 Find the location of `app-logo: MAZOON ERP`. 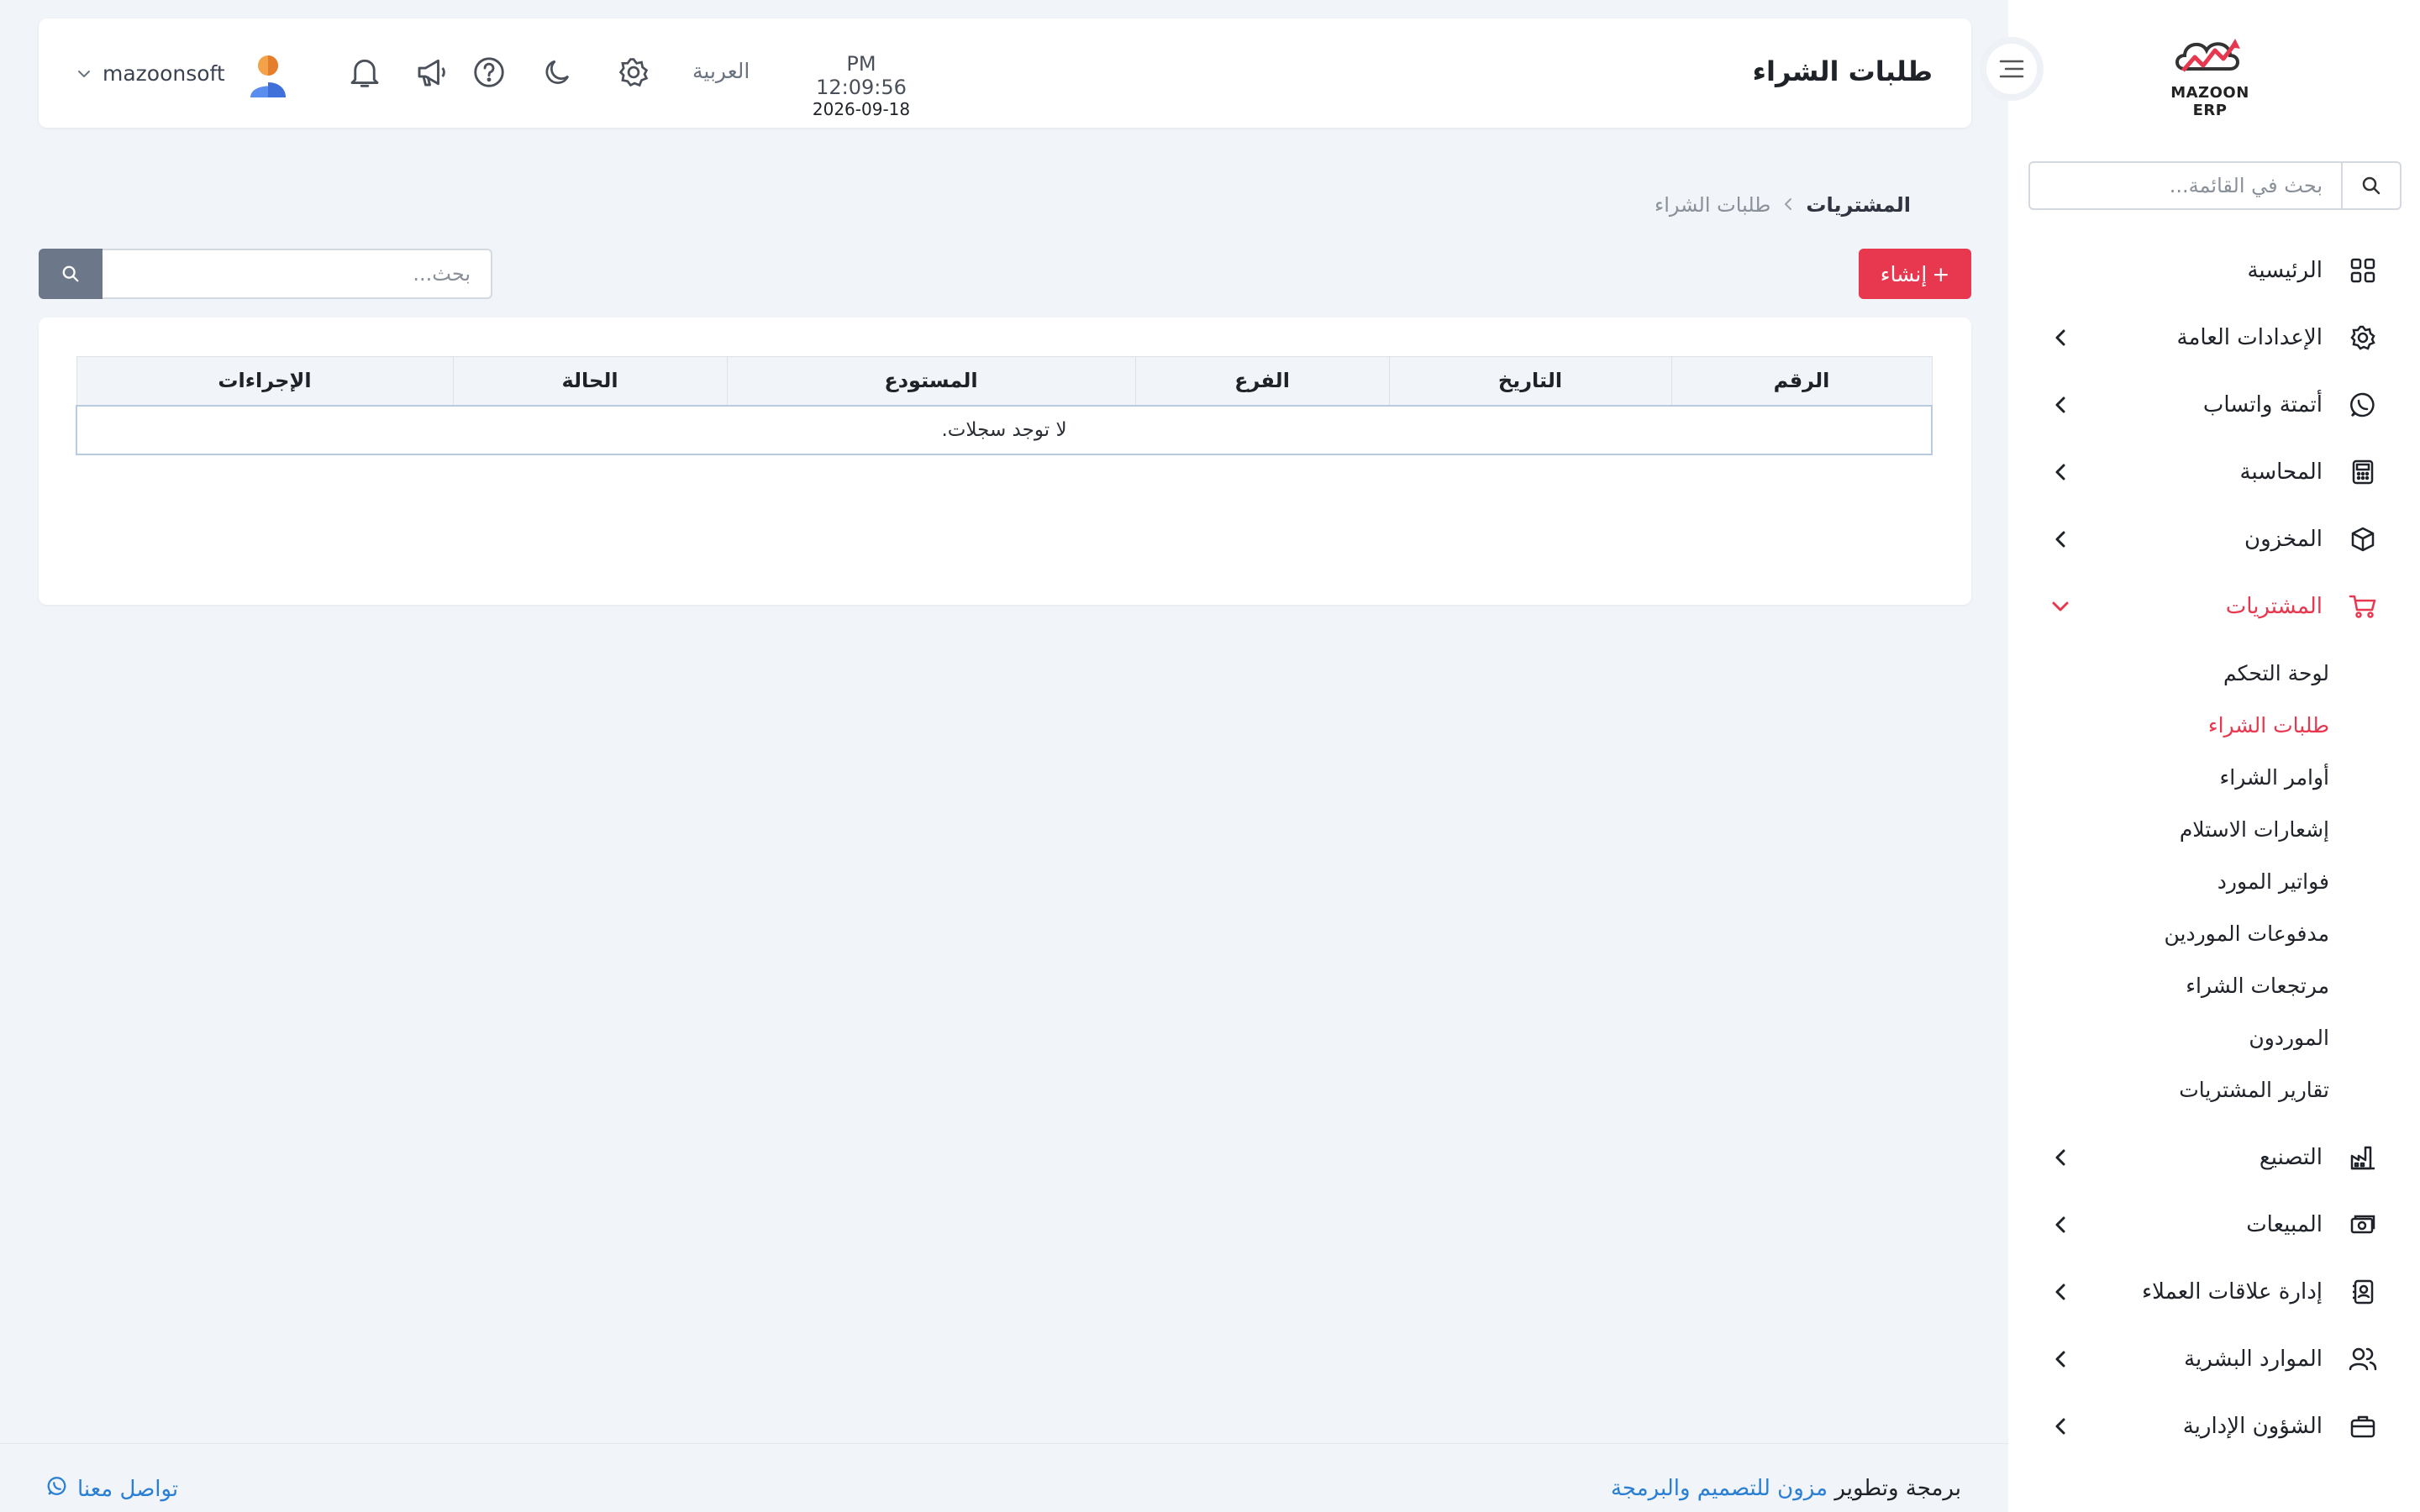

app-logo: MAZOON ERP is located at coordinates (2210, 75).